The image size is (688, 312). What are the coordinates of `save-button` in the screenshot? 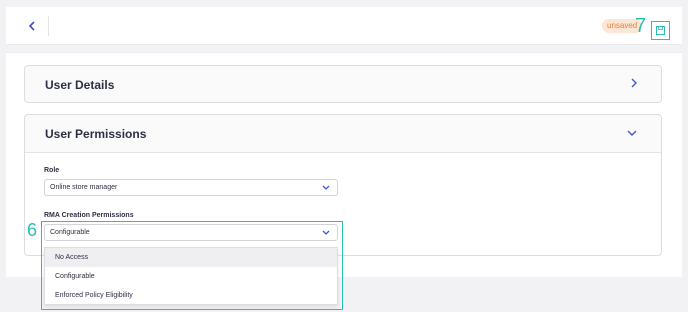 It's located at (660, 30).